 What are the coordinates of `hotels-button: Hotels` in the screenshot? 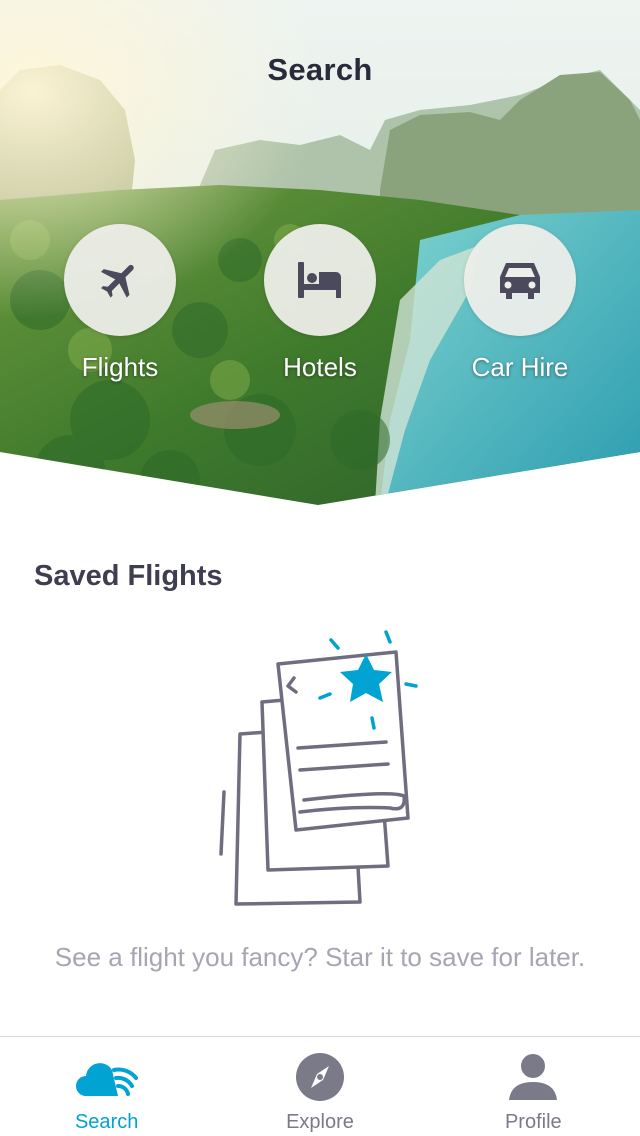 It's located at (320, 303).